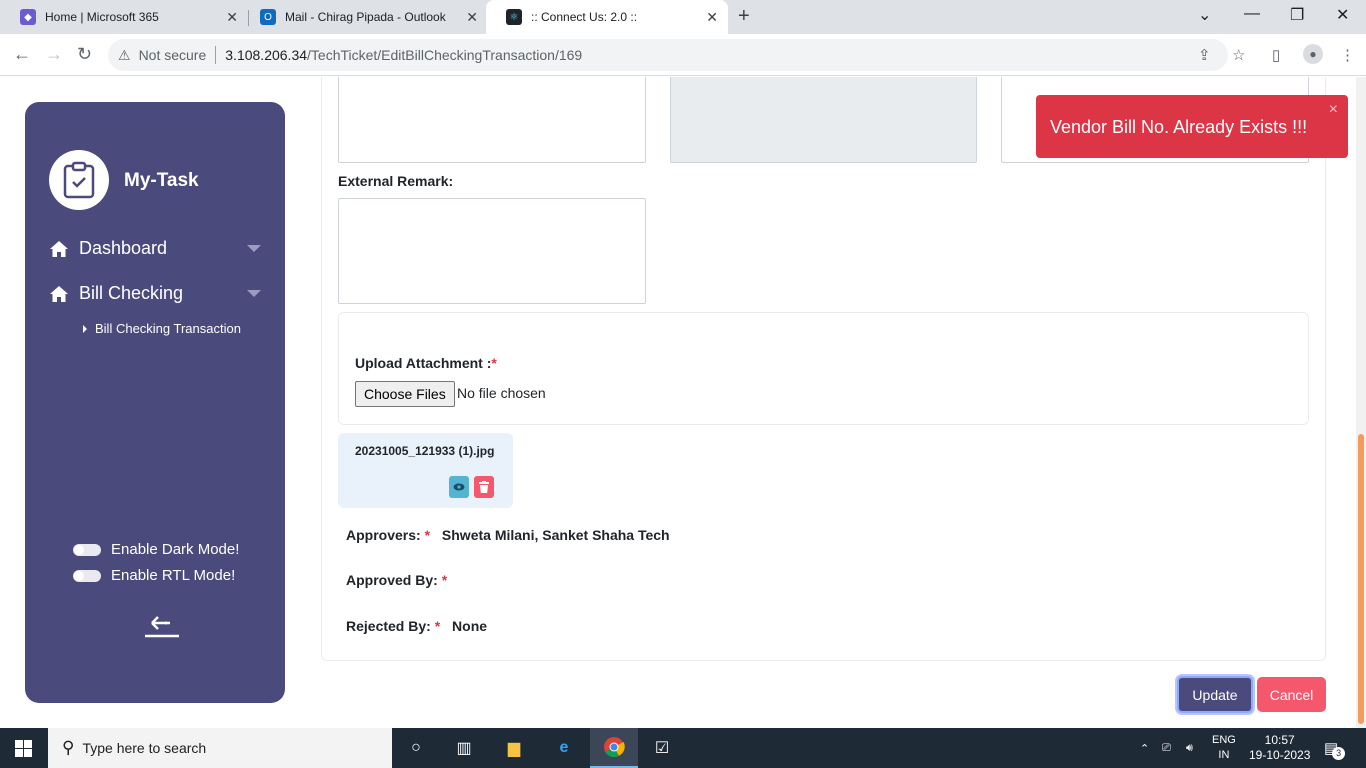 The image size is (1366, 768). Describe the element at coordinates (1224, 755) in the screenshot. I see `region-code: IN` at that location.